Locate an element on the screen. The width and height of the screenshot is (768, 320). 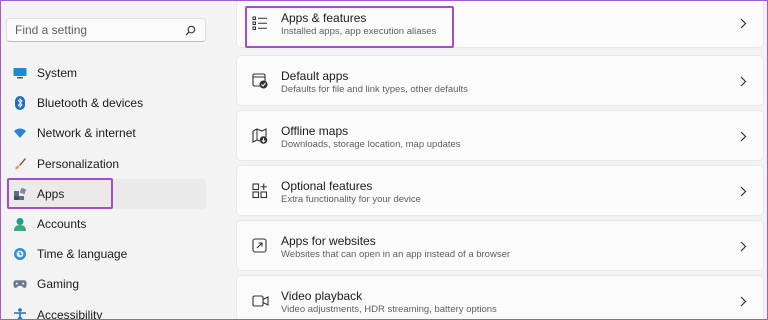
sidebar-item-personalization: Personalization is located at coordinates (106, 164).